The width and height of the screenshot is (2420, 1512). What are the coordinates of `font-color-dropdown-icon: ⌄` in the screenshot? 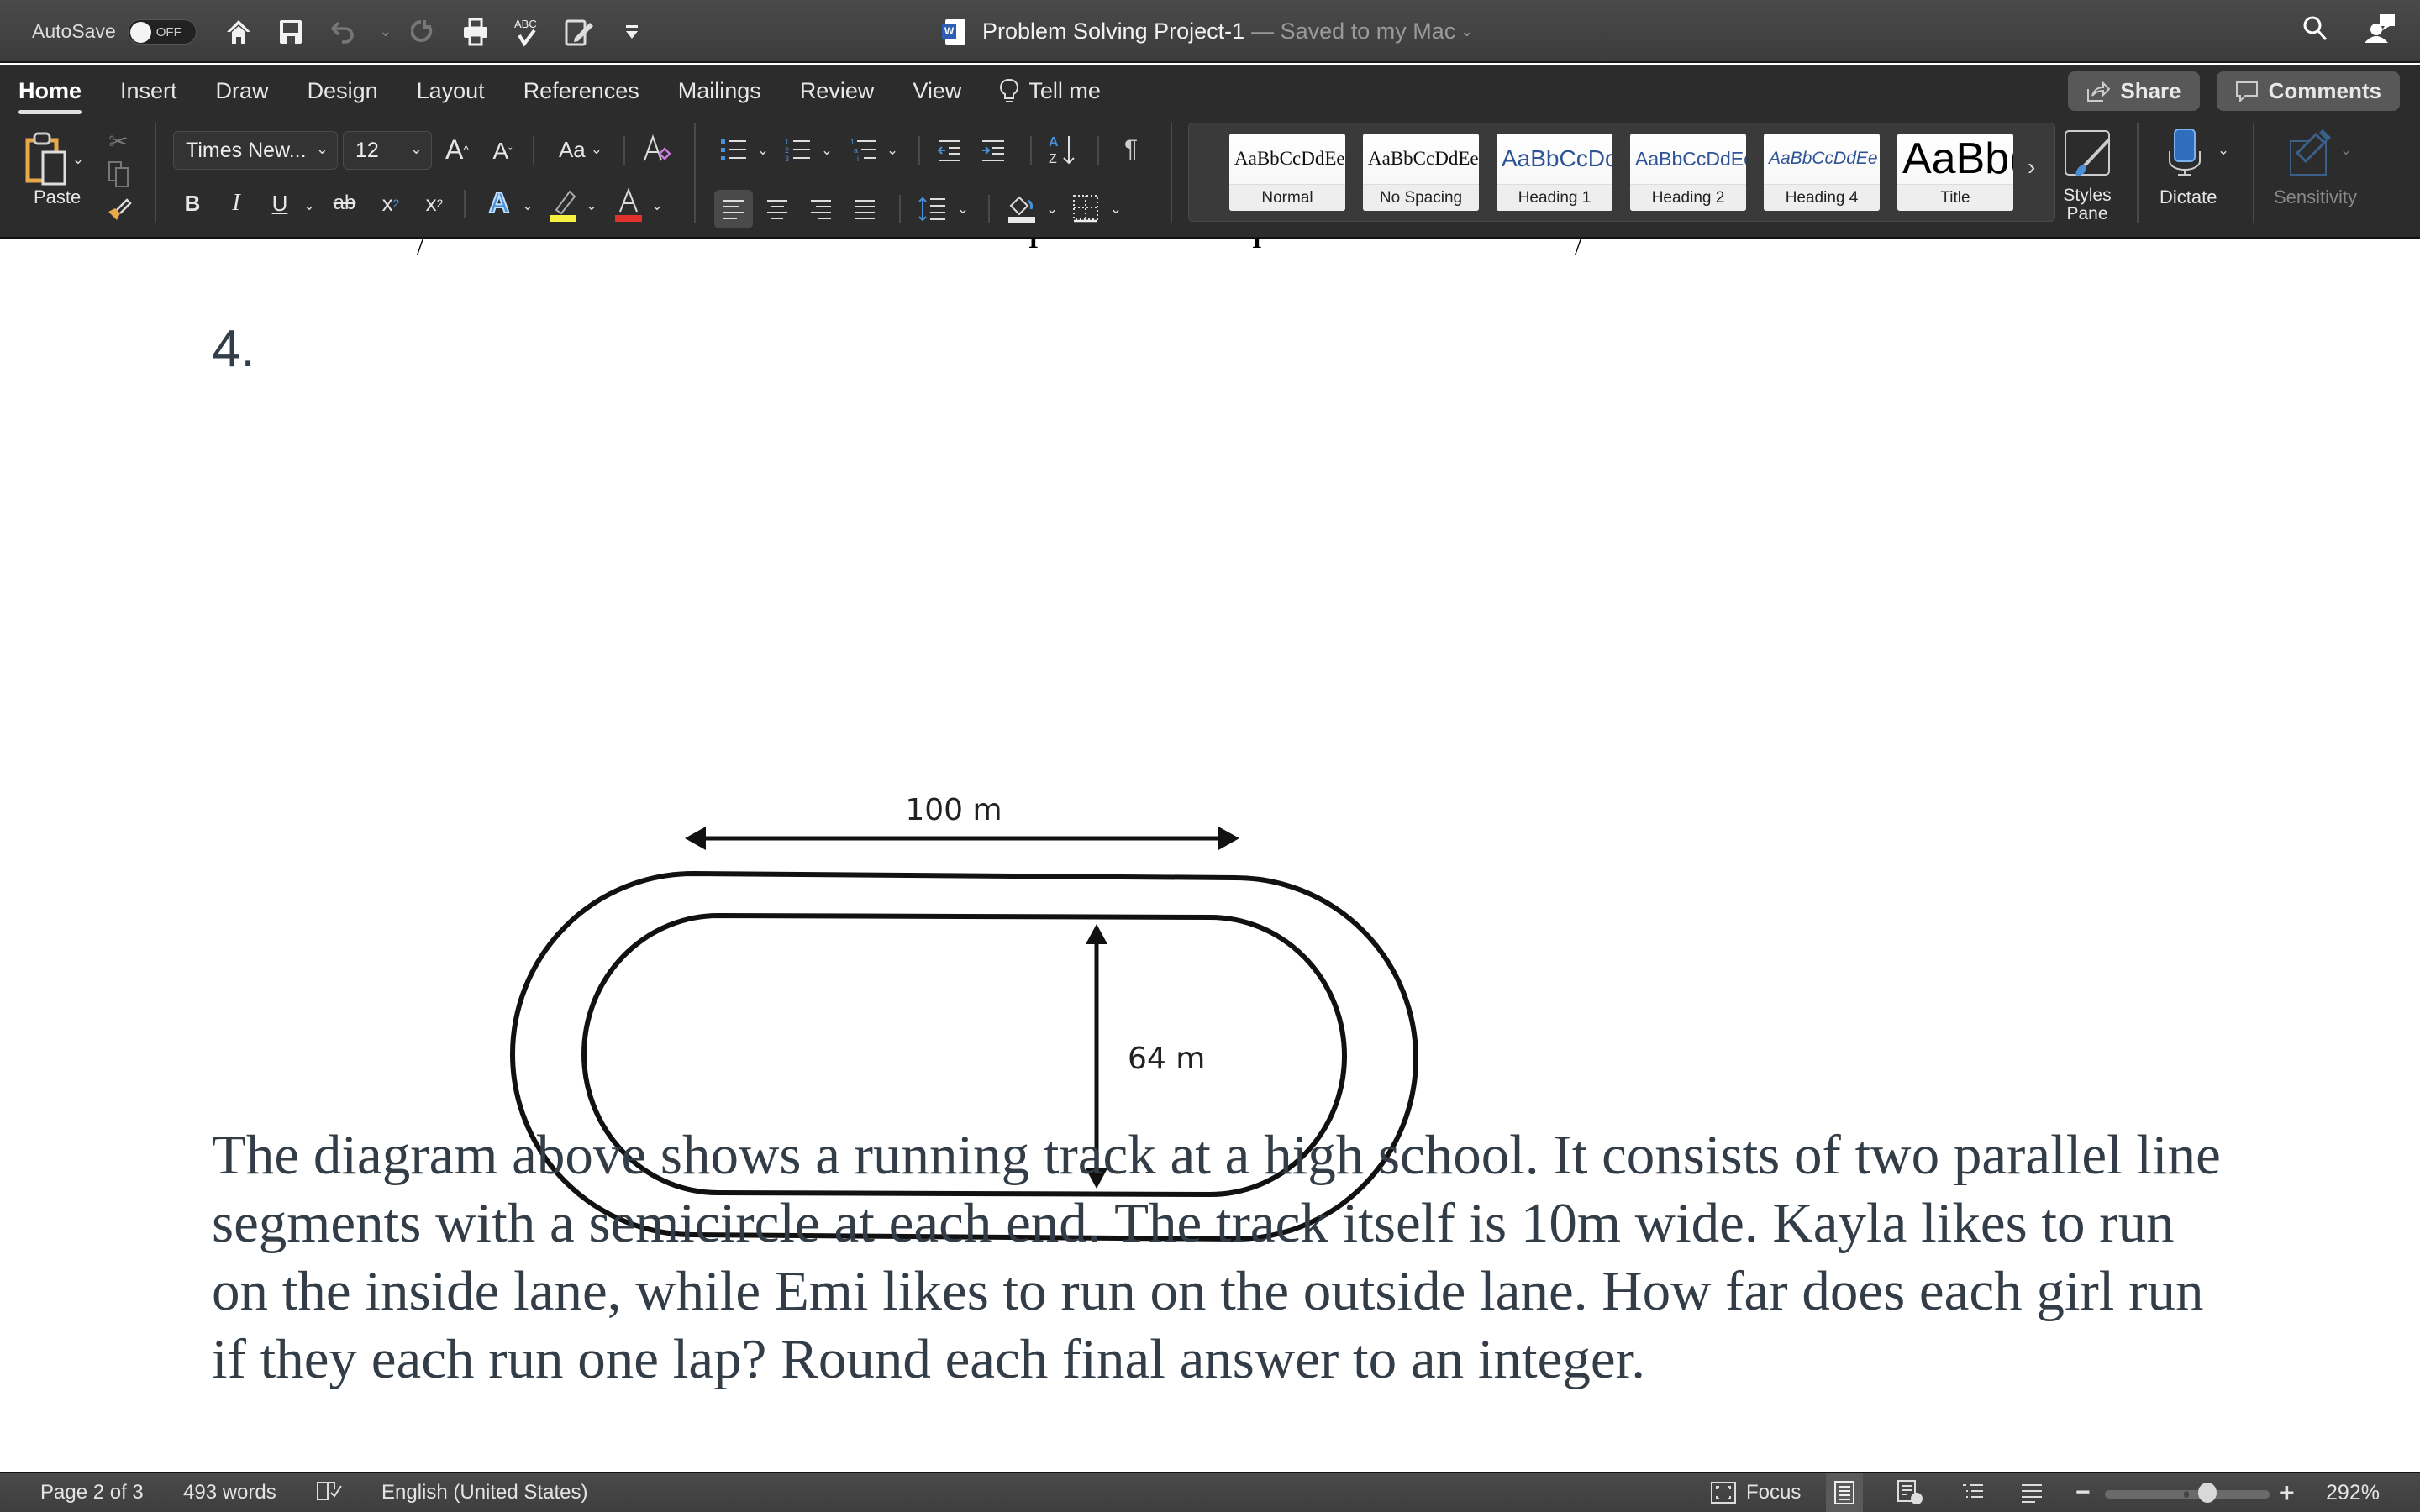 It's located at (657, 205).